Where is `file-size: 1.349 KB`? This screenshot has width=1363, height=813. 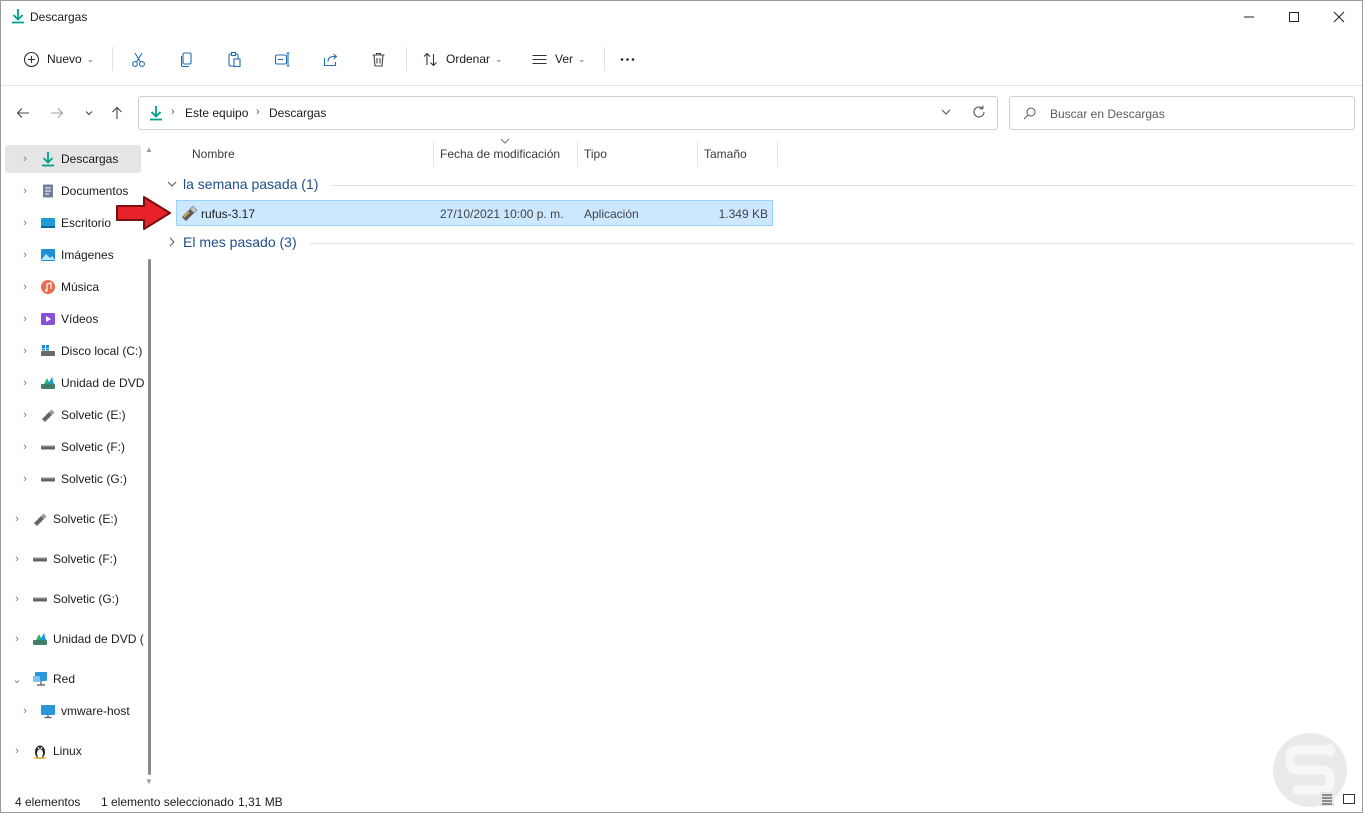 file-size: 1.349 KB is located at coordinates (743, 214).